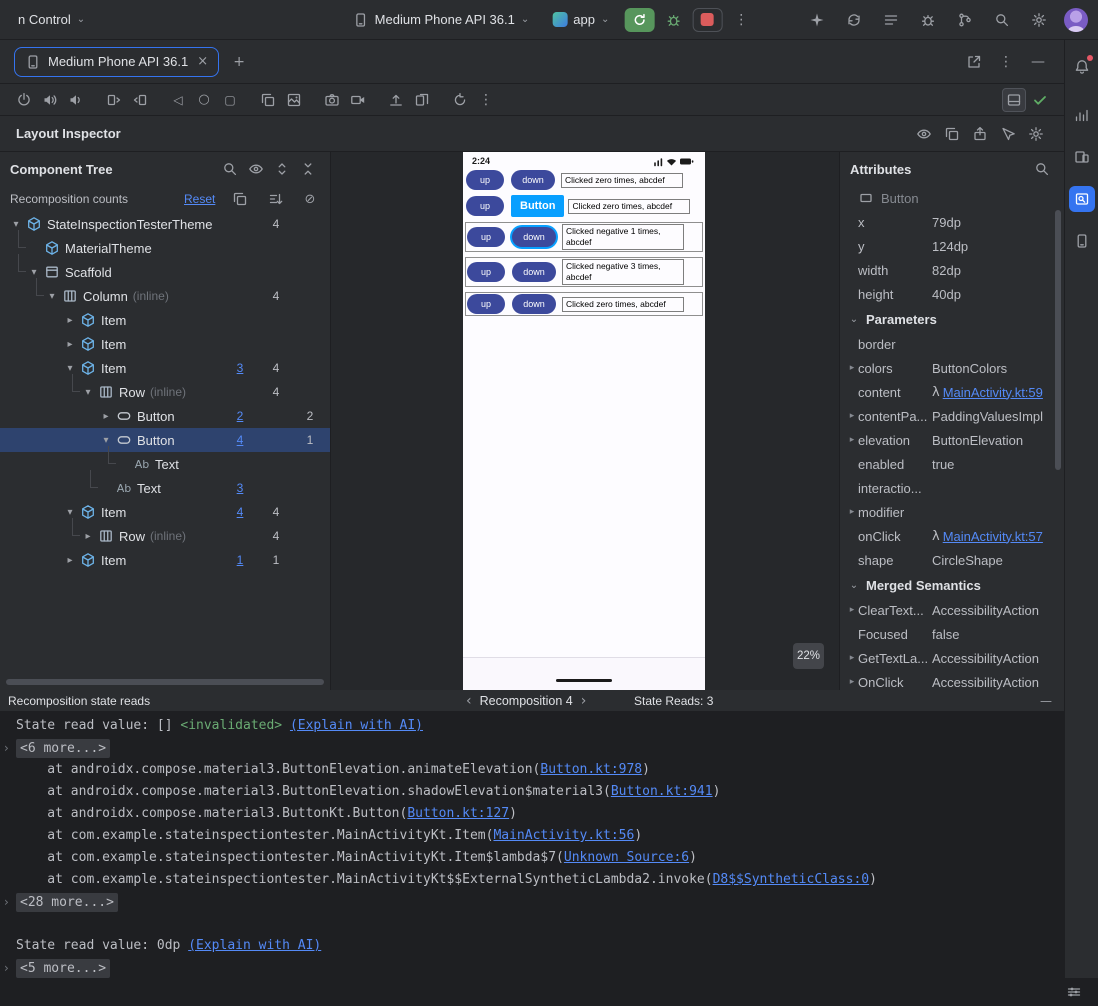 Image resolution: width=1098 pixels, height=1006 pixels. I want to click on new-tab-button: +, so click(239, 62).